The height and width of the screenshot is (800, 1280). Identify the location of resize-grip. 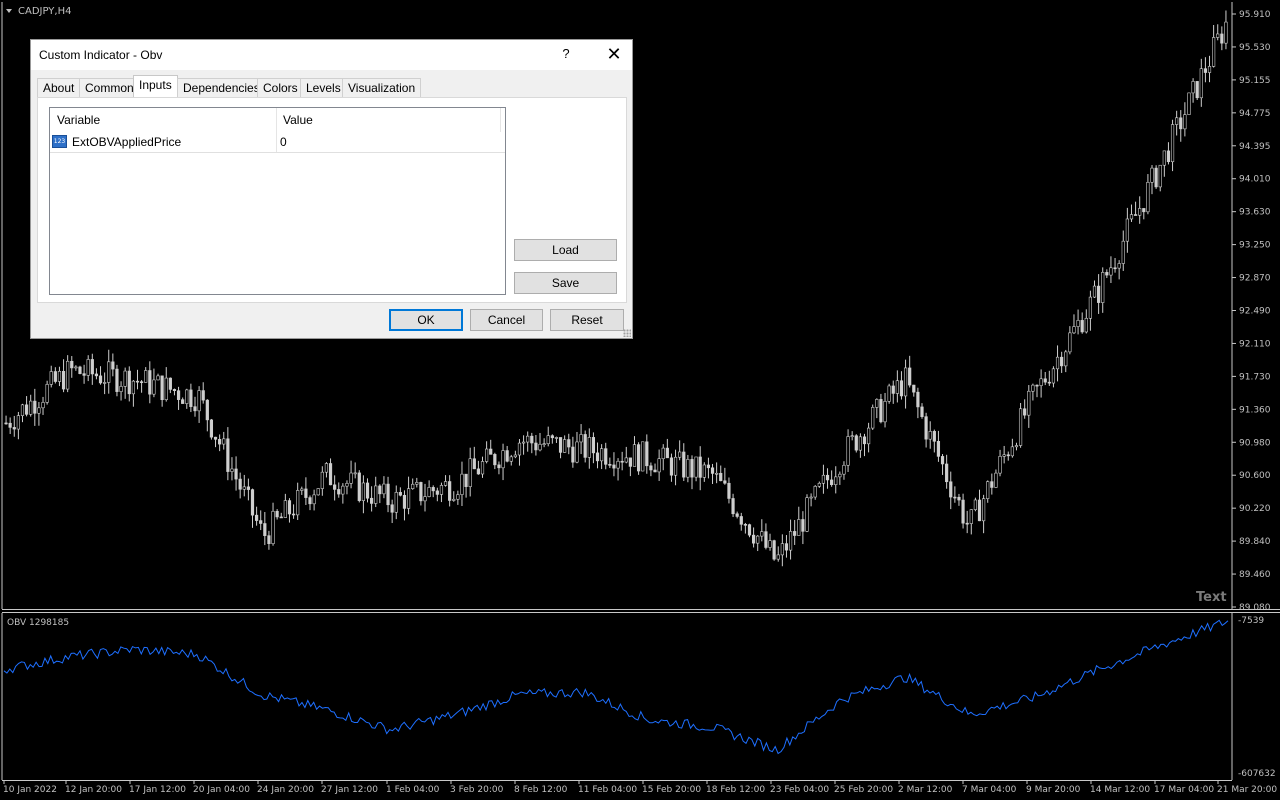
(627, 333).